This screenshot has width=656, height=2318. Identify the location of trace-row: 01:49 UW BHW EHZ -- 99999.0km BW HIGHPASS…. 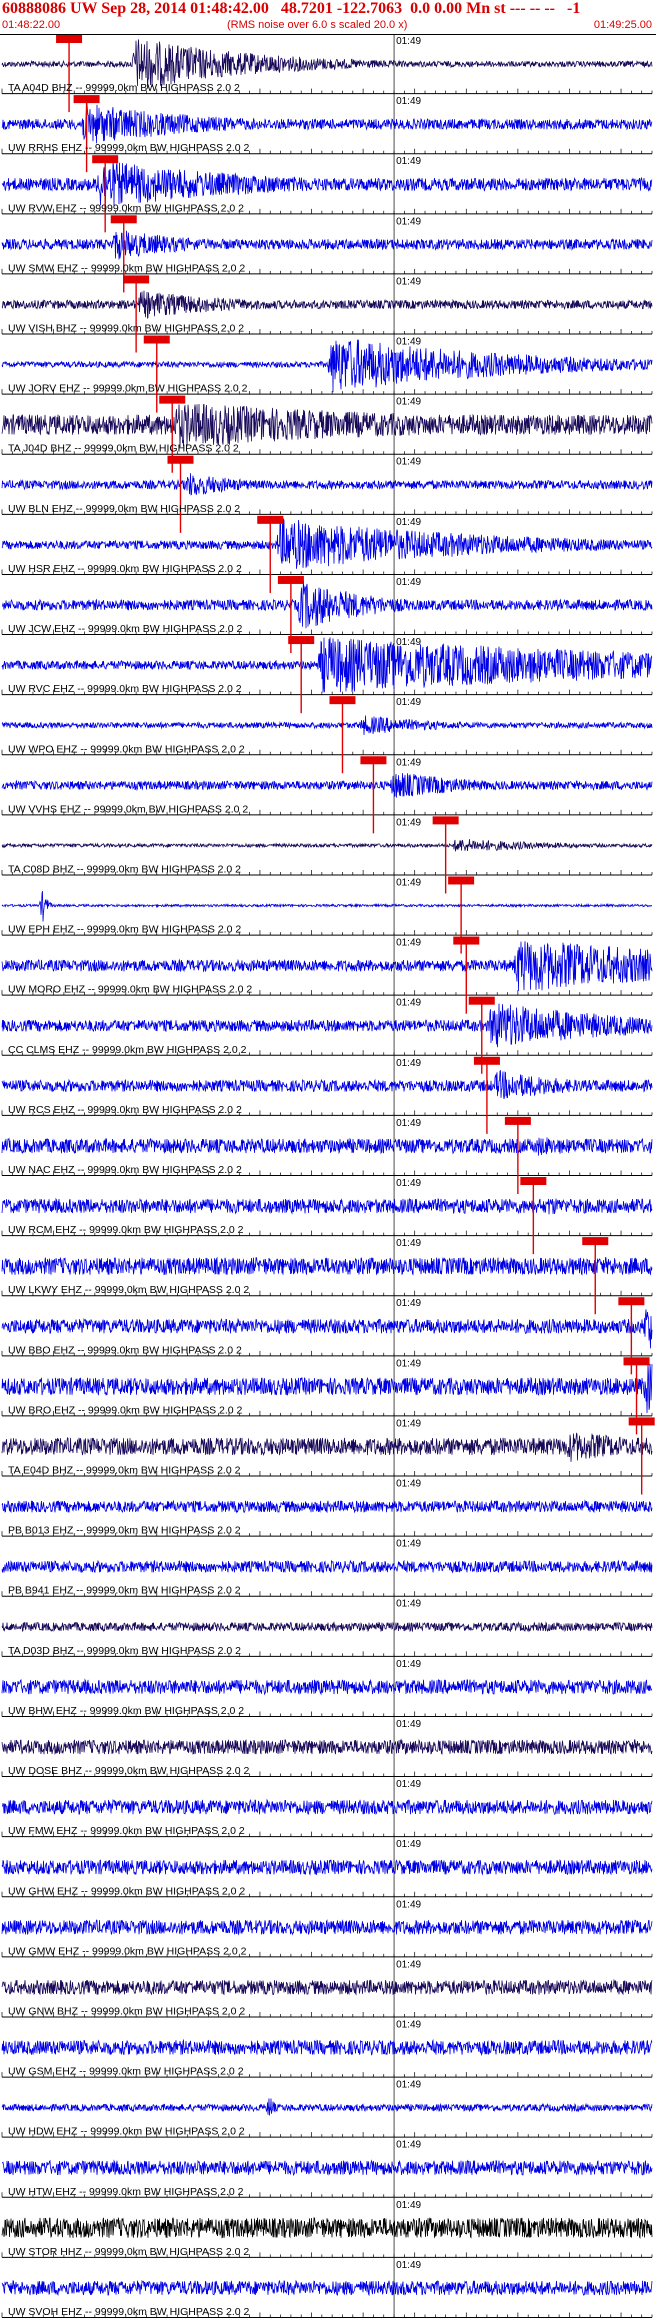
(327, 1686).